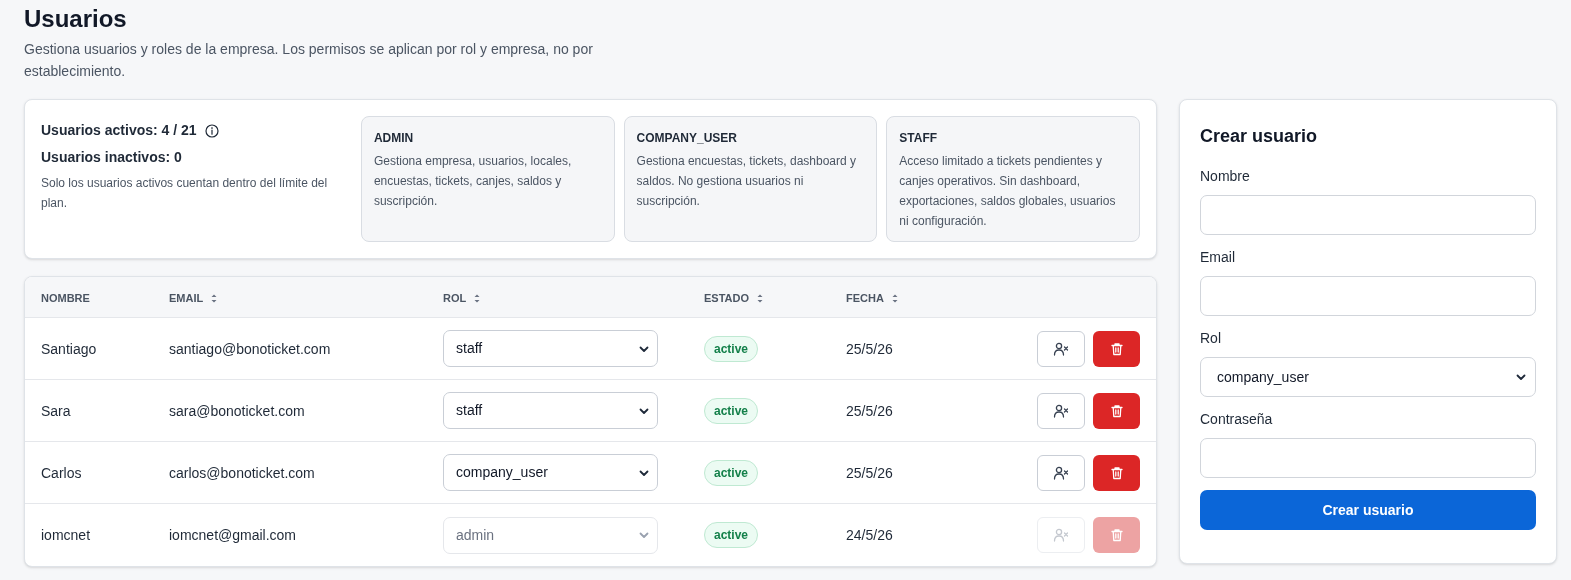 The image size is (1571, 580). Describe the element at coordinates (462, 298) in the screenshot. I see `column-header: ROL` at that location.